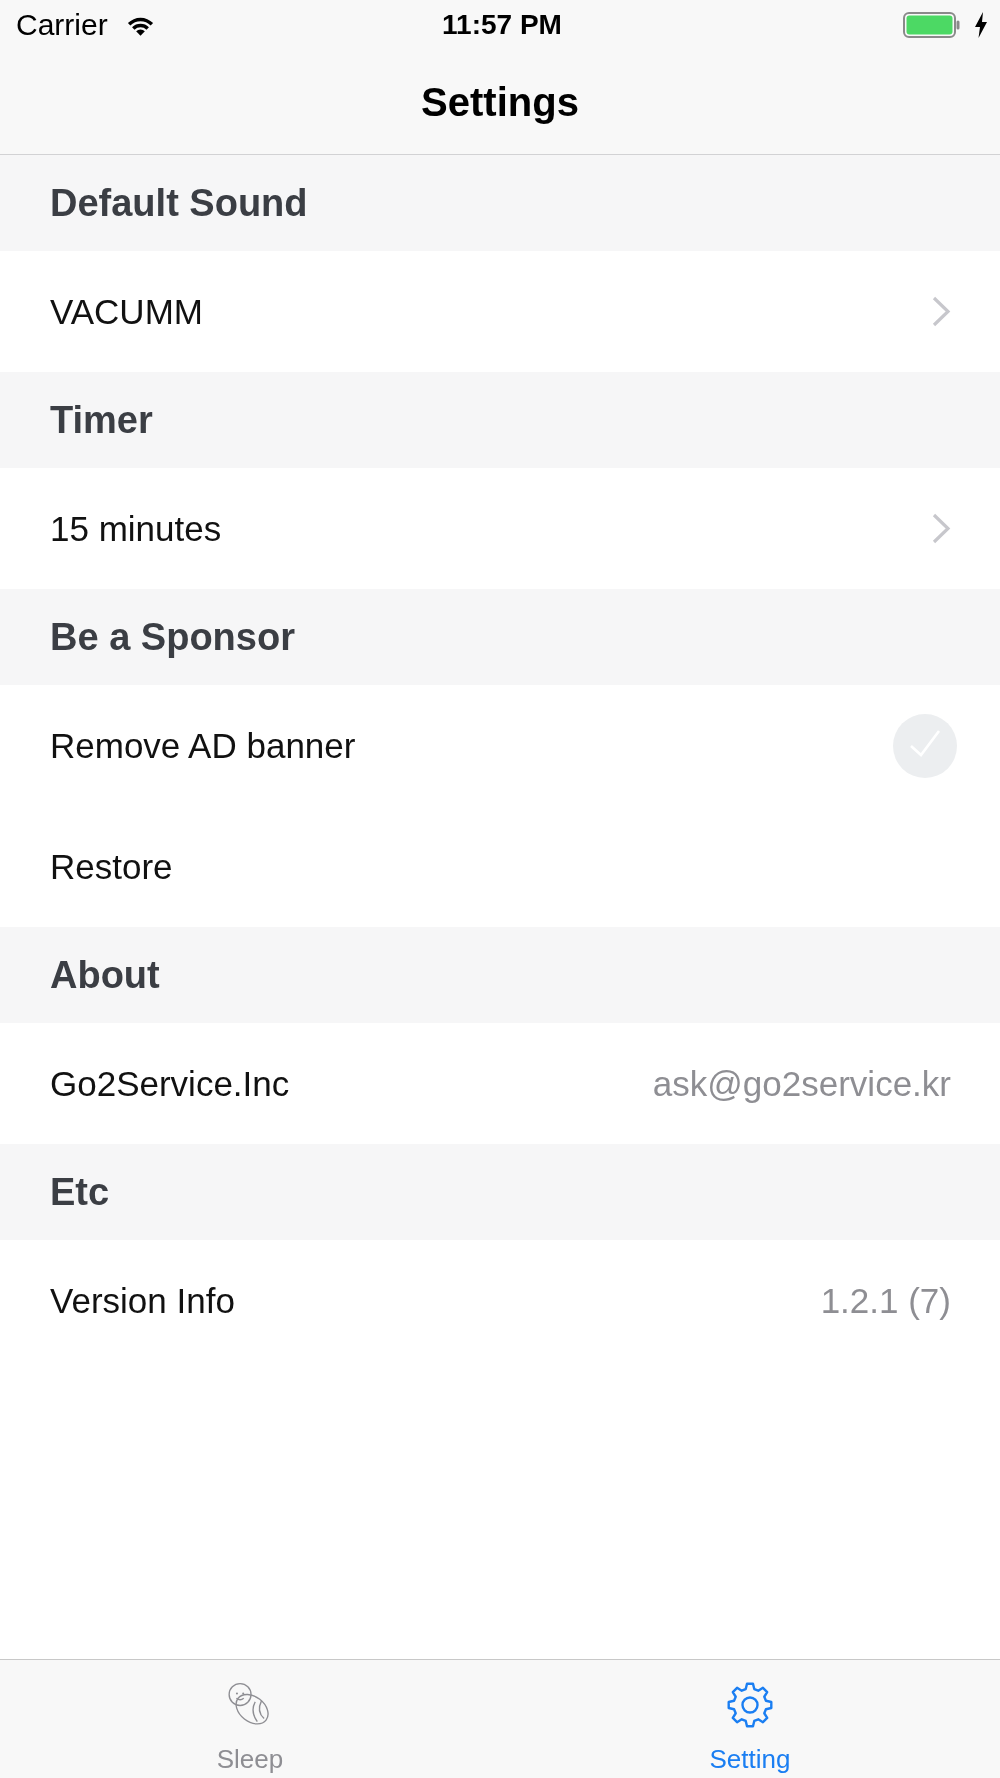 Image resolution: width=1000 pixels, height=1778 pixels. I want to click on setting-label: Remove AD banner, so click(203, 745).